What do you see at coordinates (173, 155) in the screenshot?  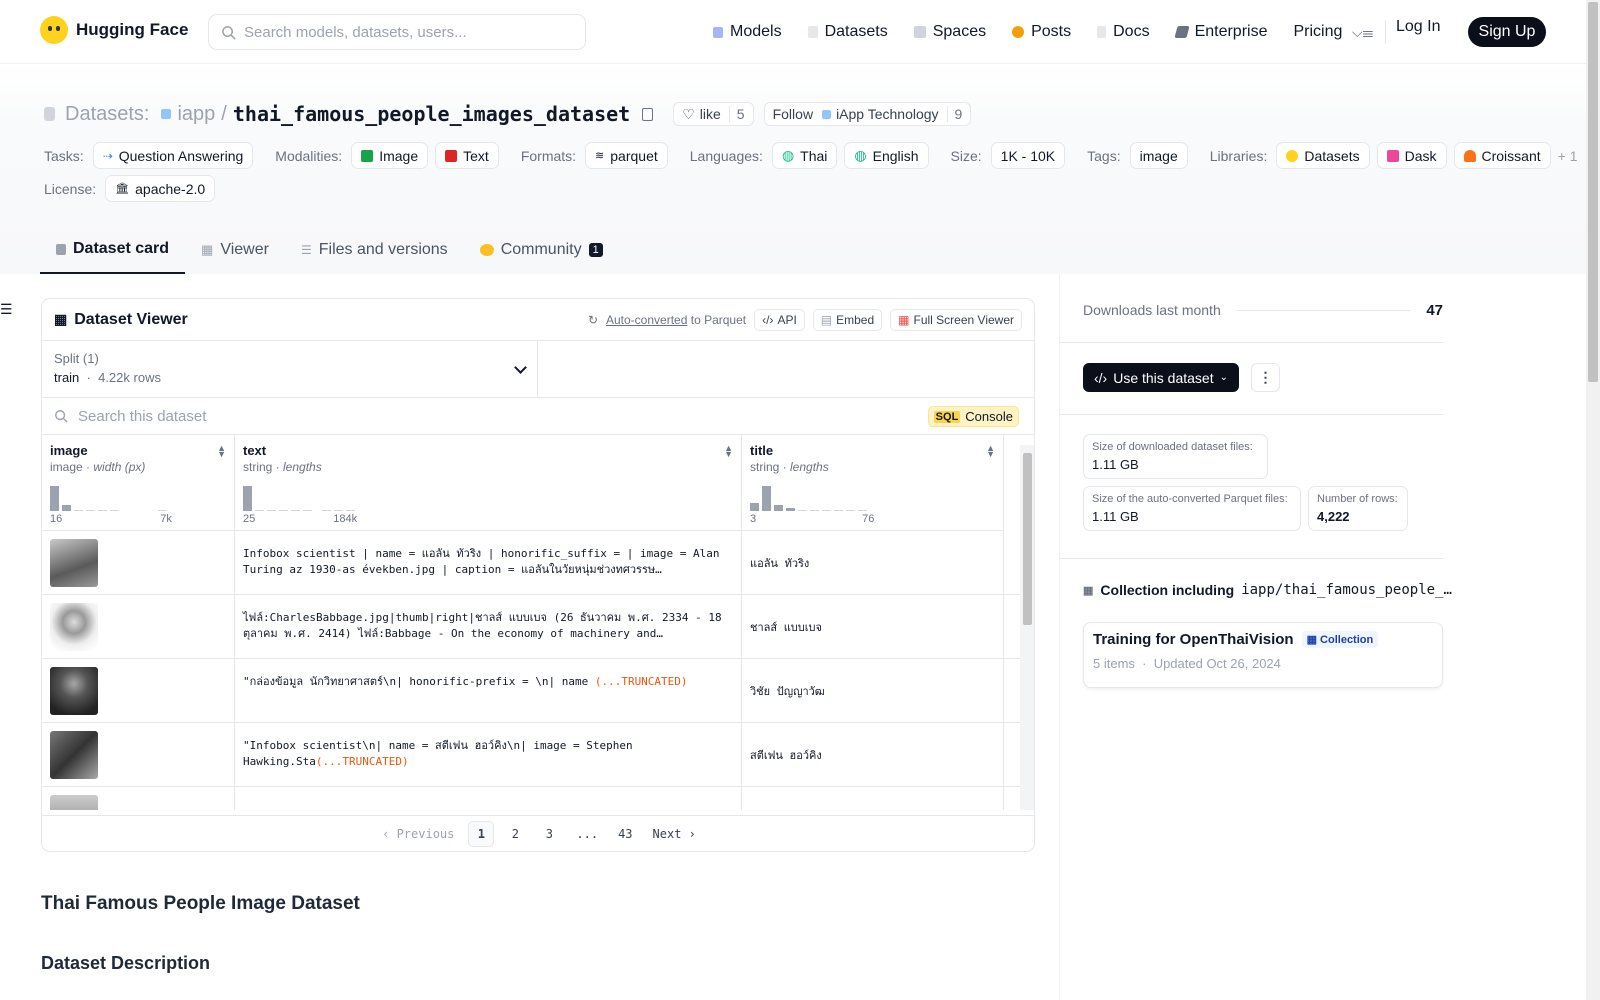 I see `tag-task: ⇢ Question Answering` at bounding box center [173, 155].